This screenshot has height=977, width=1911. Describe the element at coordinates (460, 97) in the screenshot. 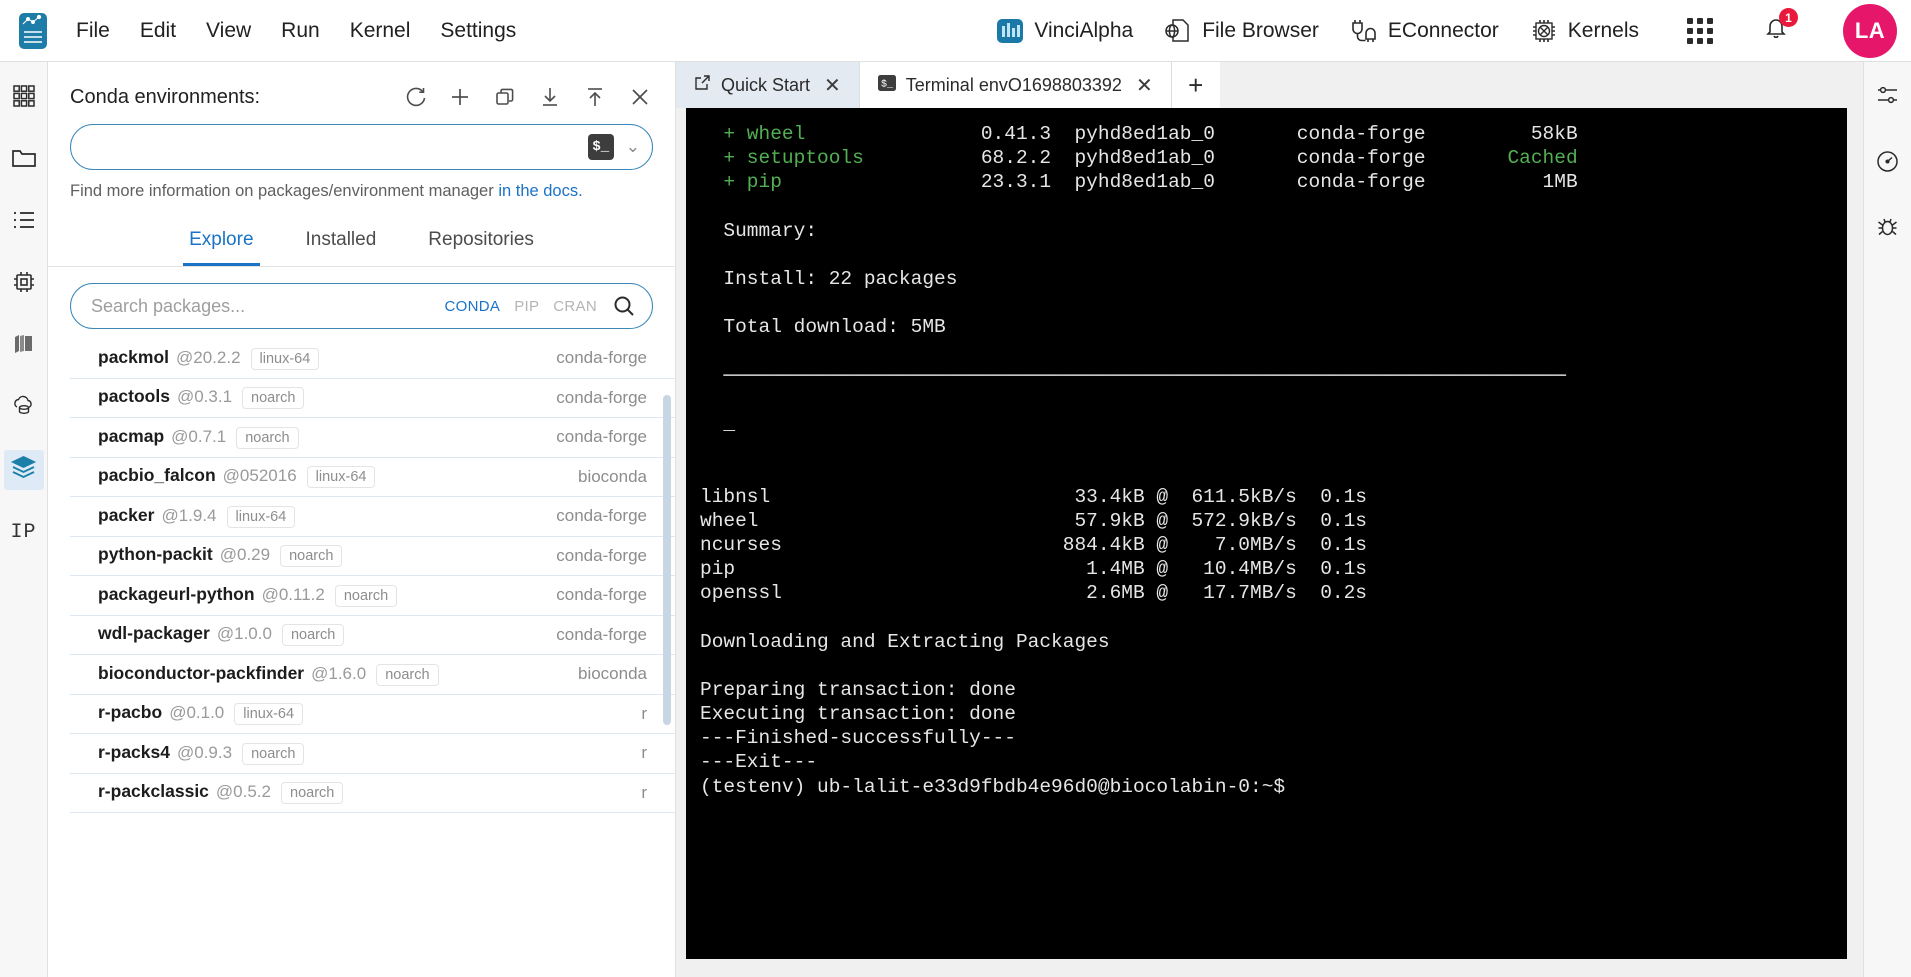

I see `create-environment-button` at that location.